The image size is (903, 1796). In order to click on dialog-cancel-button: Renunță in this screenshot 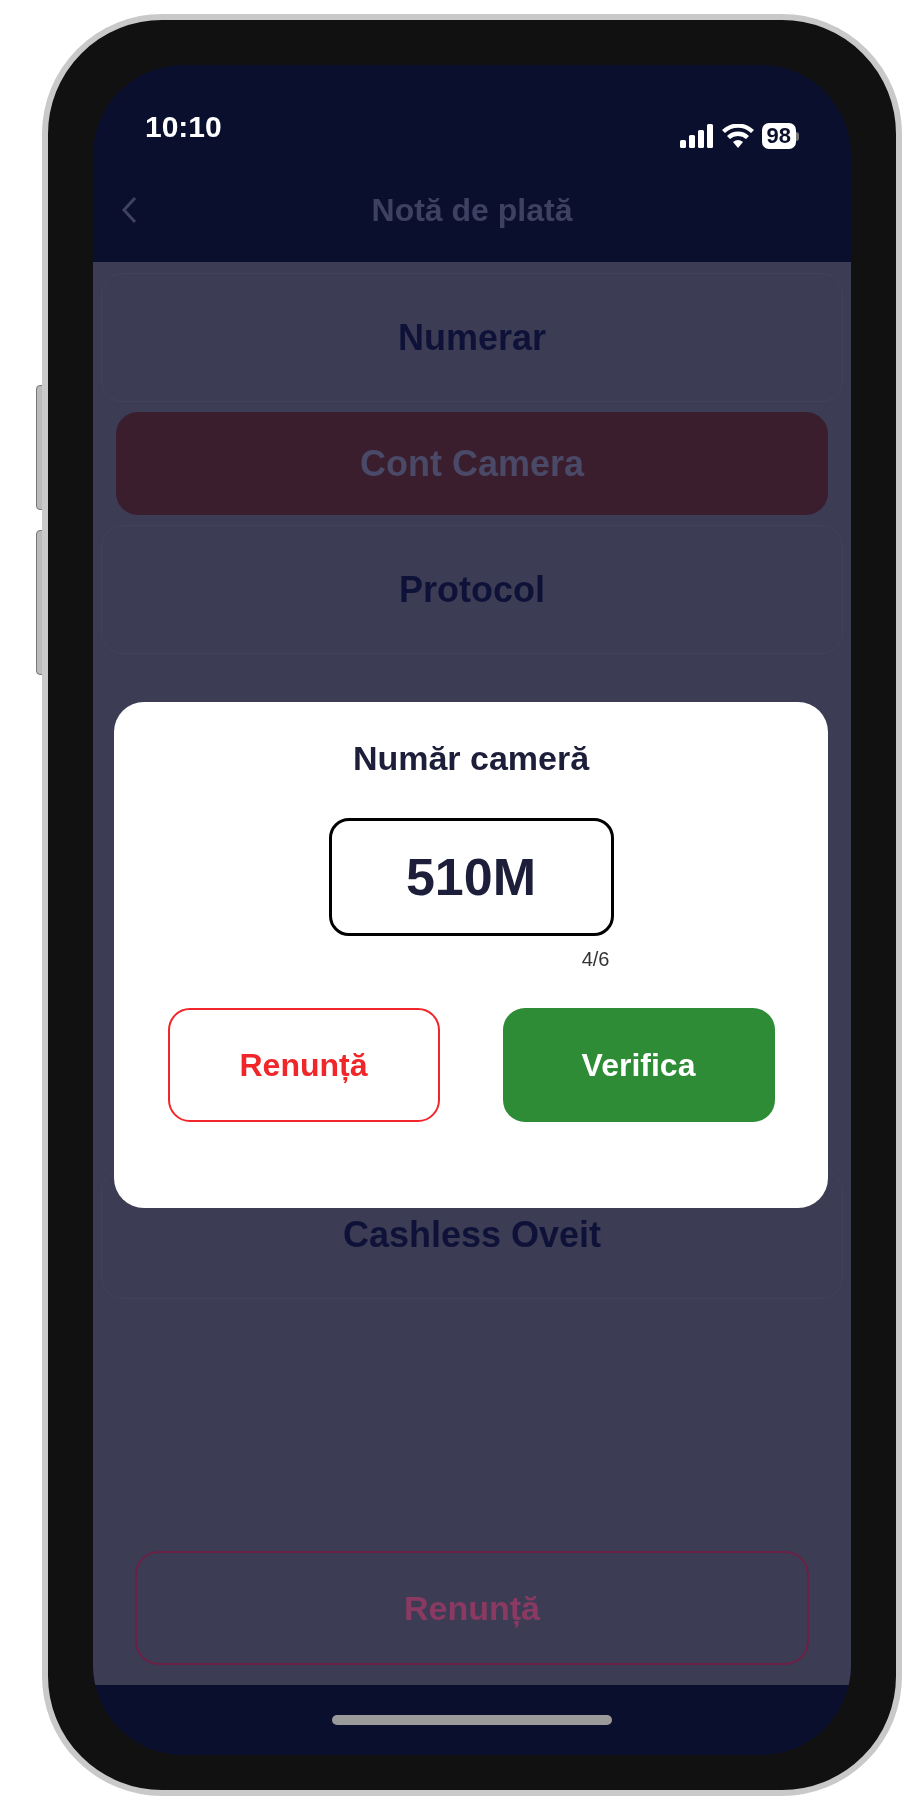, I will do `click(303, 1065)`.